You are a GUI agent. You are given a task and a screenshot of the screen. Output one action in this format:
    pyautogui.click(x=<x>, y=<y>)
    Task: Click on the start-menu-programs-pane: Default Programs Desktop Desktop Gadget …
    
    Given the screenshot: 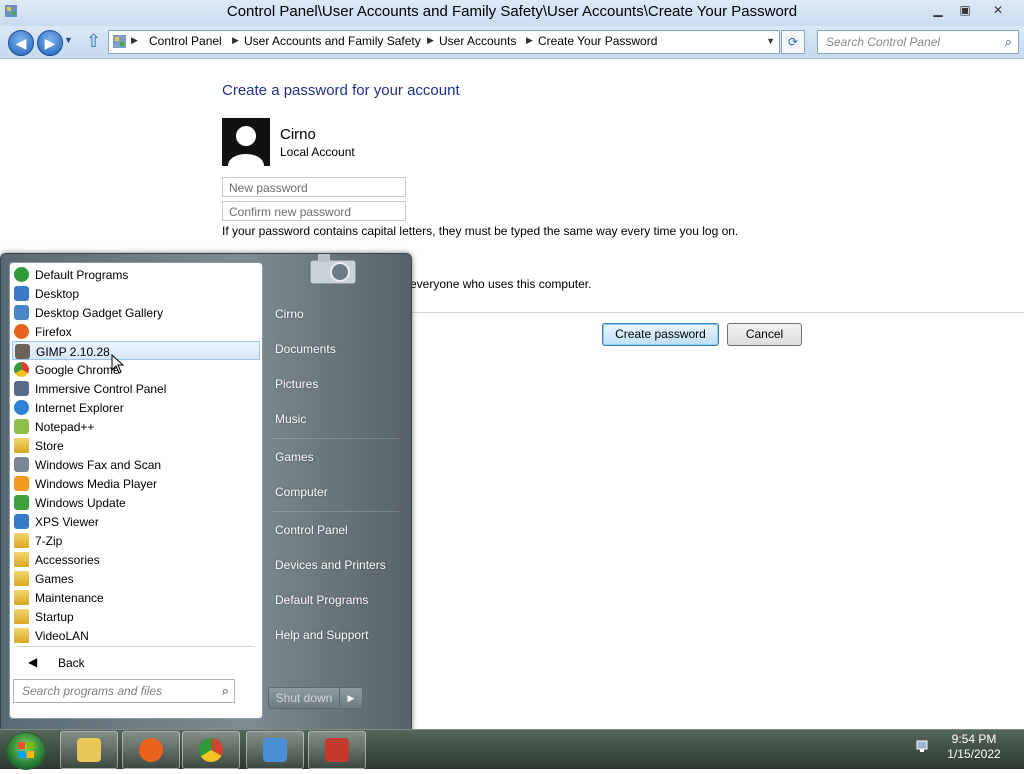 What is the action you would take?
    pyautogui.click(x=136, y=490)
    